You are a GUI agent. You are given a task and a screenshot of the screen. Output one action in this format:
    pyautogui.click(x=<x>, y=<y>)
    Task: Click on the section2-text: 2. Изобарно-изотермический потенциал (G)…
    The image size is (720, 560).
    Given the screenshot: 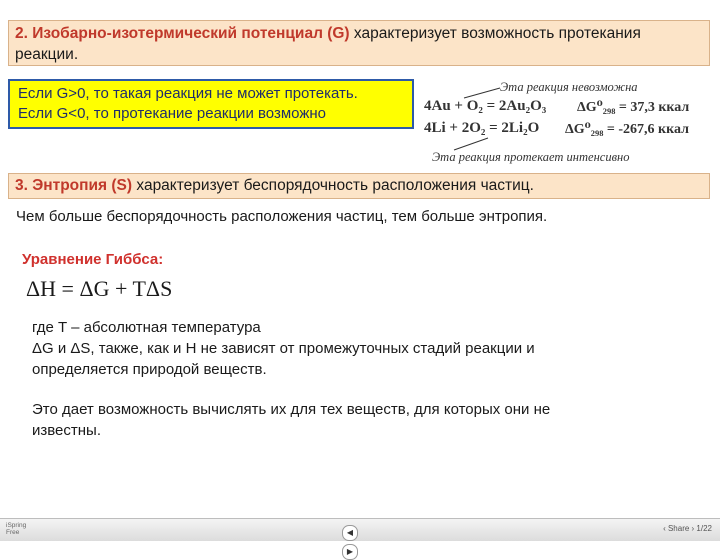 What is the action you would take?
    pyautogui.click(x=359, y=44)
    